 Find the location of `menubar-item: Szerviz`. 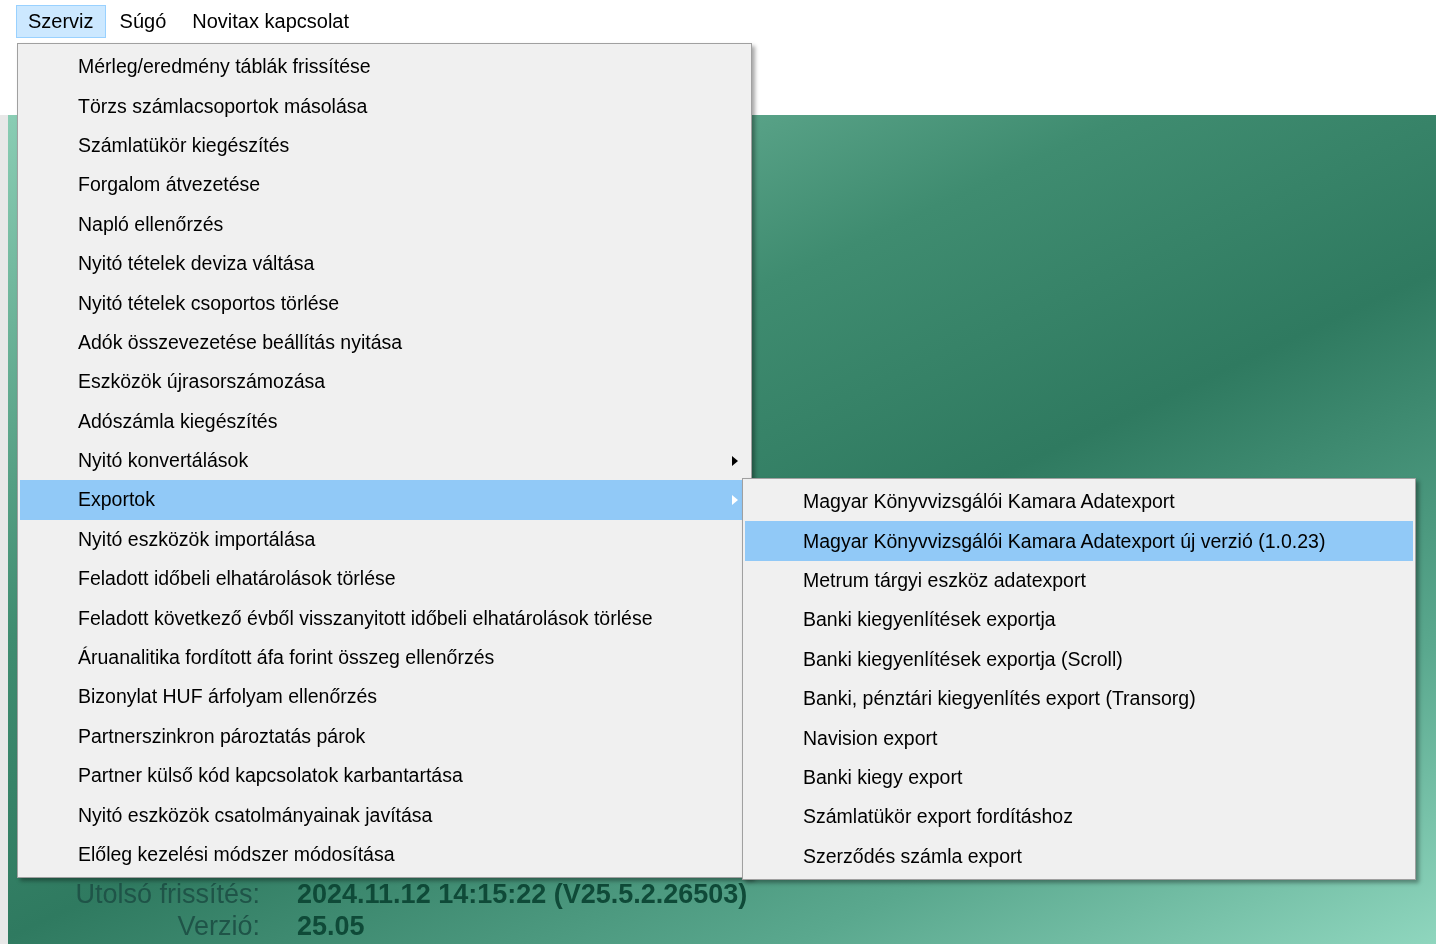

menubar-item: Szerviz is located at coordinates (61, 21).